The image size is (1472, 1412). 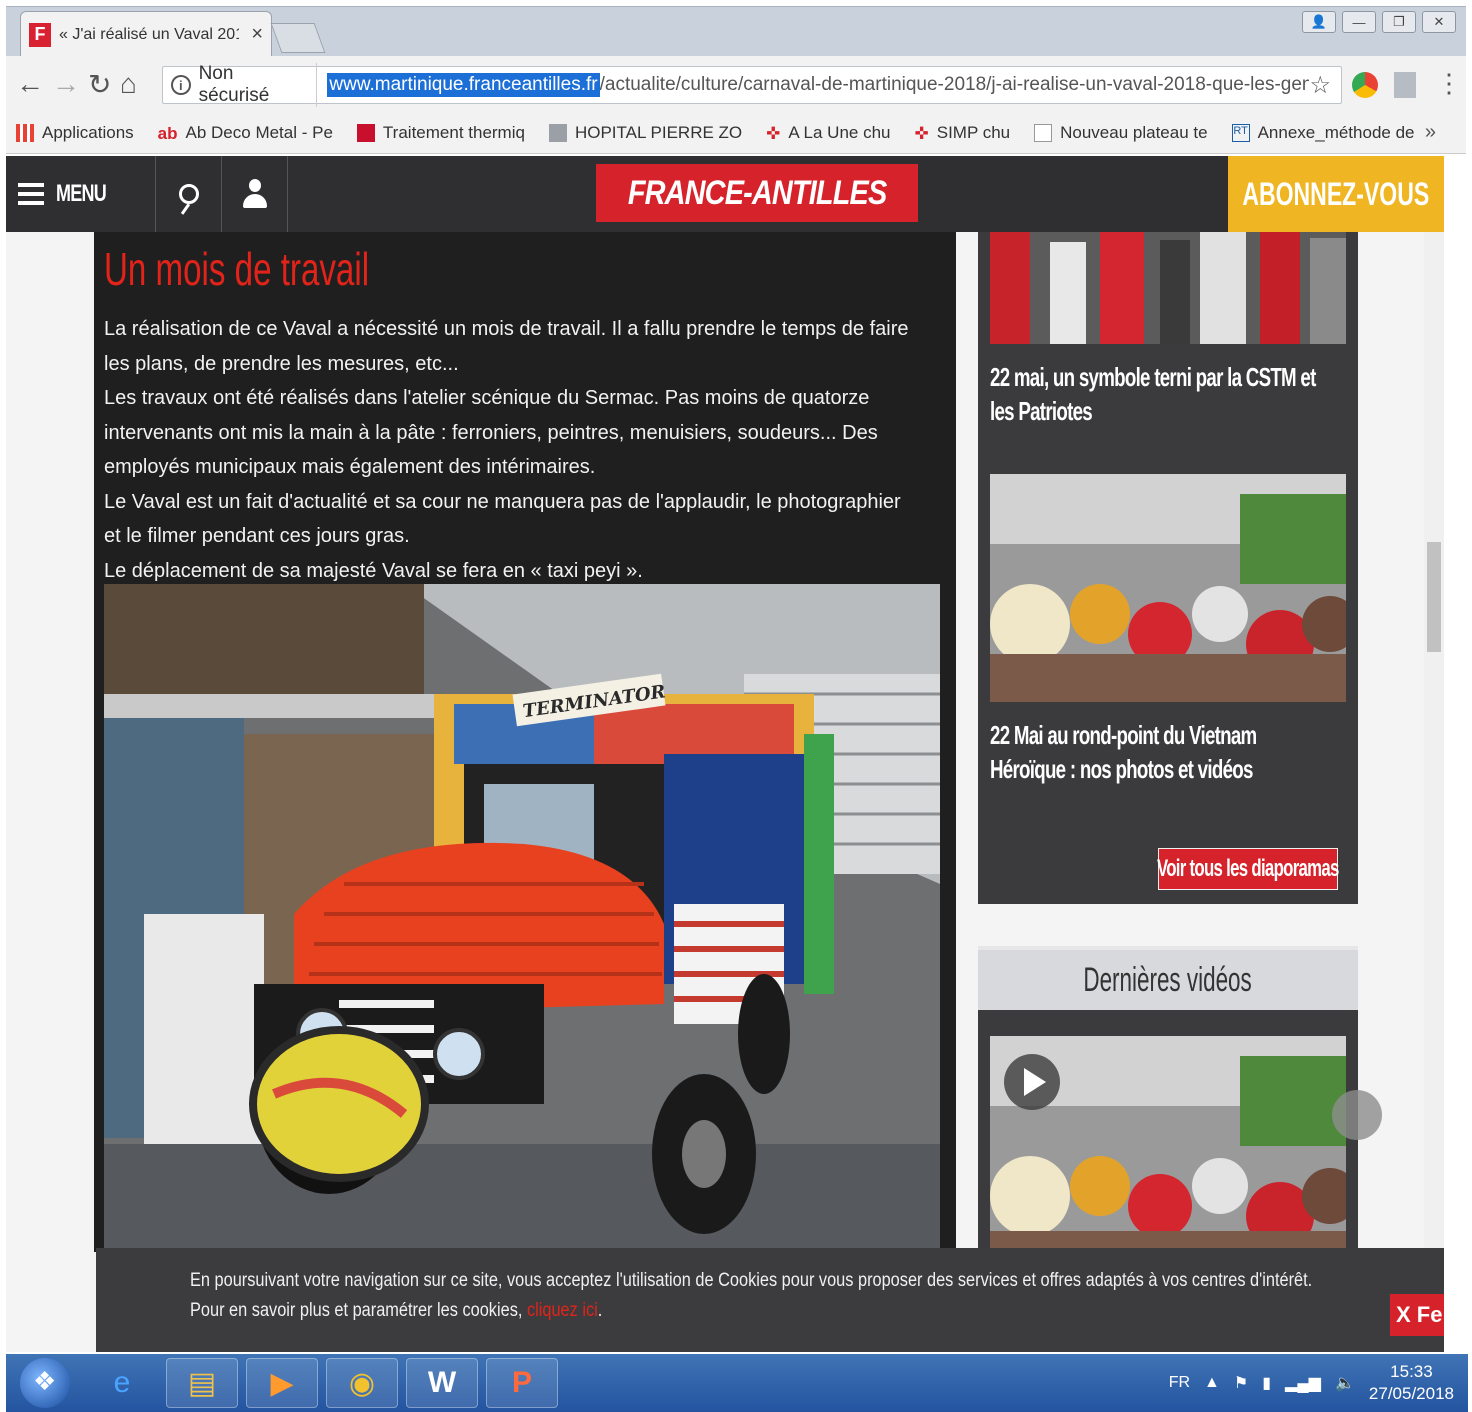 I want to click on search-icon, so click(x=188, y=194).